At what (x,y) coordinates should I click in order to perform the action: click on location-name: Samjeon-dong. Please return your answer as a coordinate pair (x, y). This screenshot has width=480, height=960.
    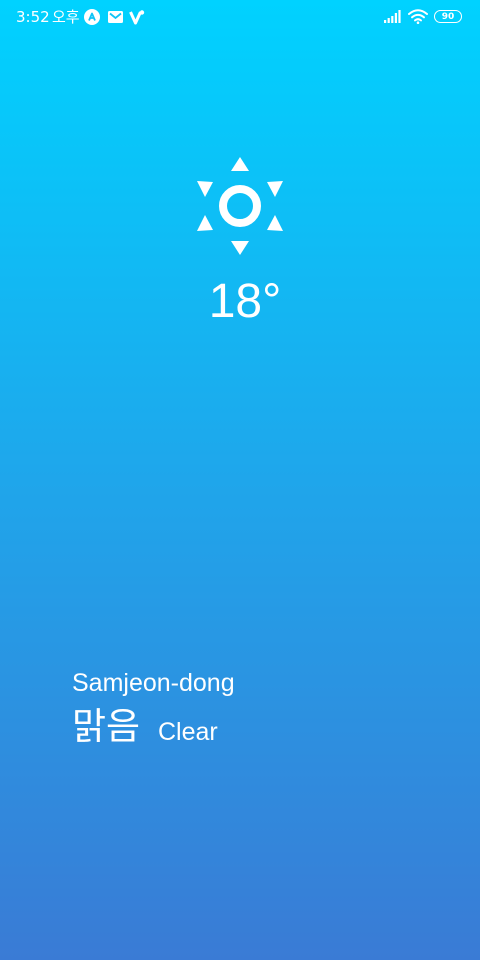
    Looking at the image, I should click on (153, 683).